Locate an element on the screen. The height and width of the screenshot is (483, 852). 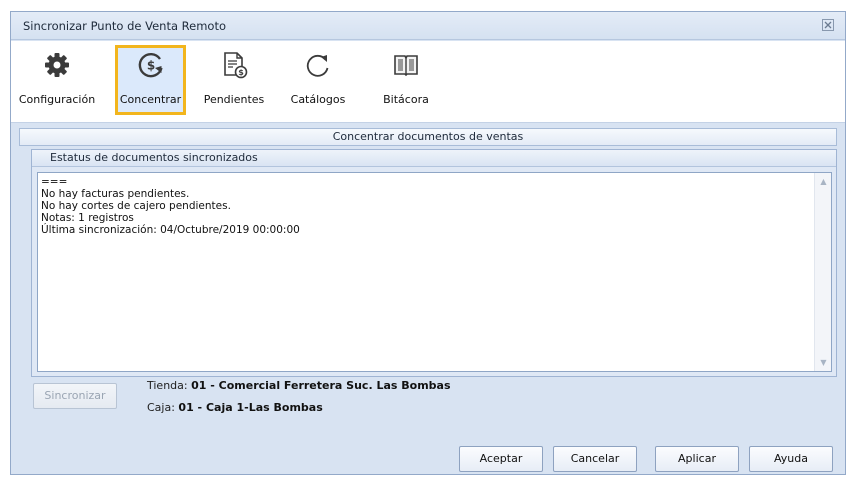
status-line: No hay cortes de cajero pendientes. is located at coordinates (136, 206).